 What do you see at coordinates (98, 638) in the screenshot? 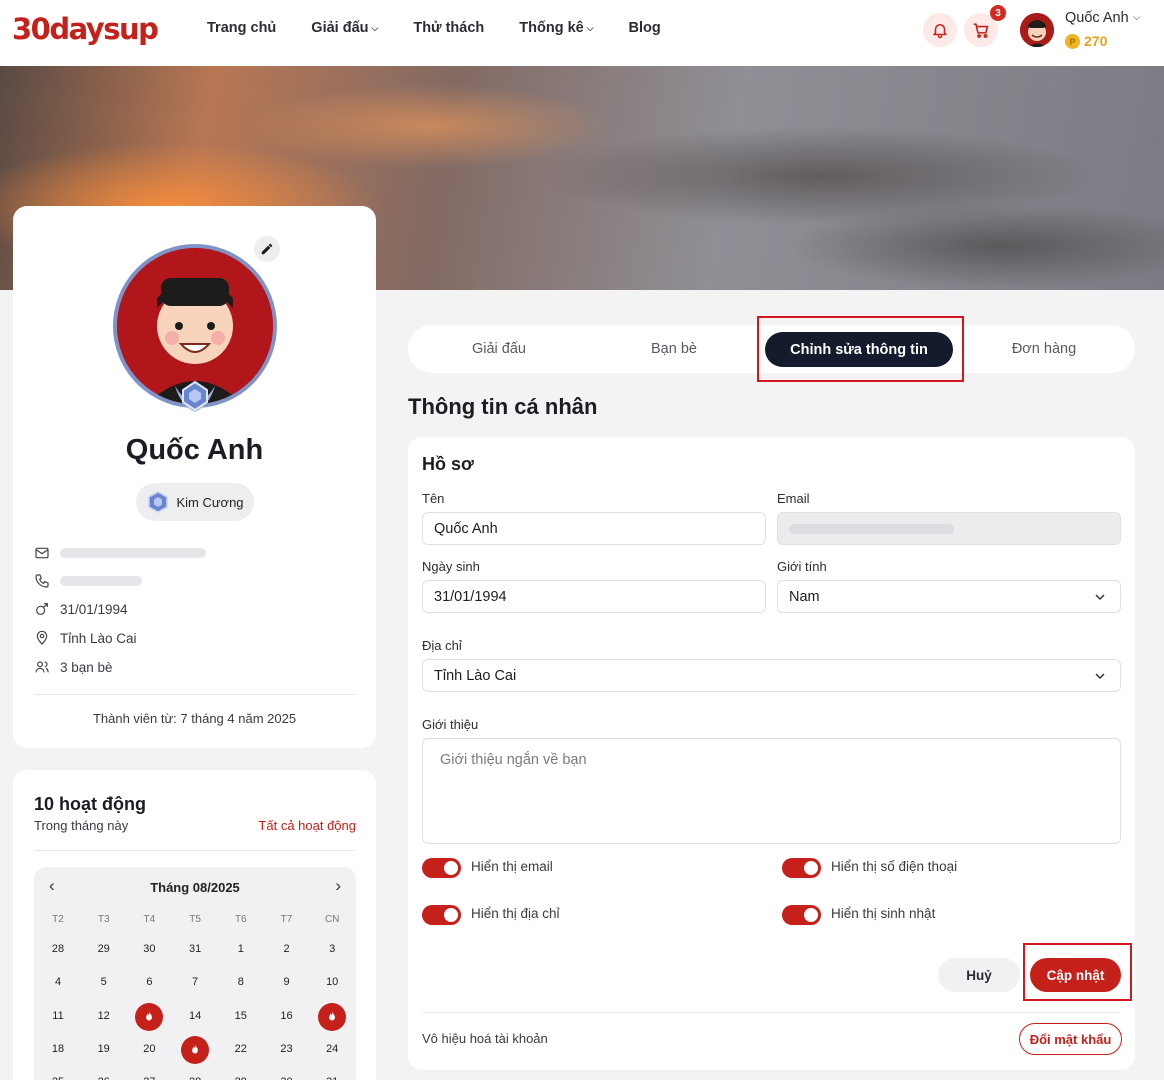
I see `profile-location: Tỉnh Lào Cai` at bounding box center [98, 638].